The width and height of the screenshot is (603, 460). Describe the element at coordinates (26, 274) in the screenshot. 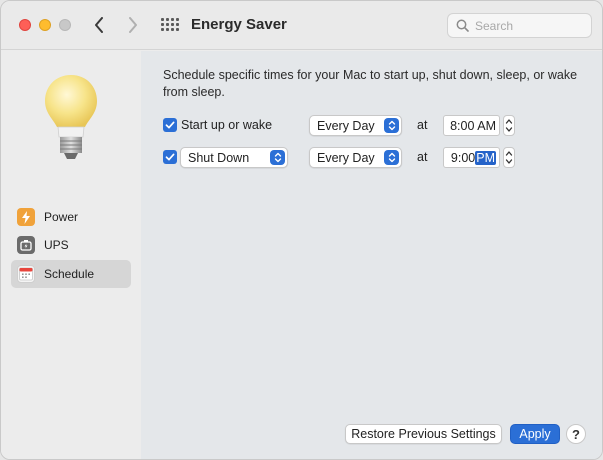

I see `calendar-icon` at that location.